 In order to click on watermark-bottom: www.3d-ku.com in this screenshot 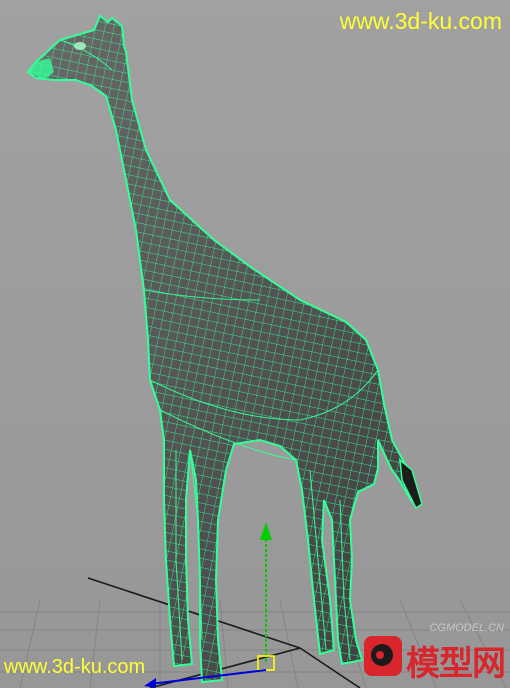, I will do `click(75, 667)`.